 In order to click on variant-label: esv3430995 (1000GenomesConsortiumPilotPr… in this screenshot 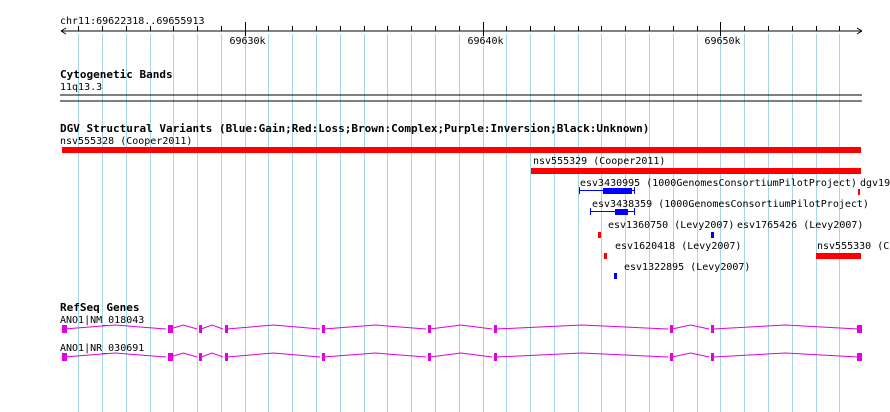, I will do `click(718, 183)`.